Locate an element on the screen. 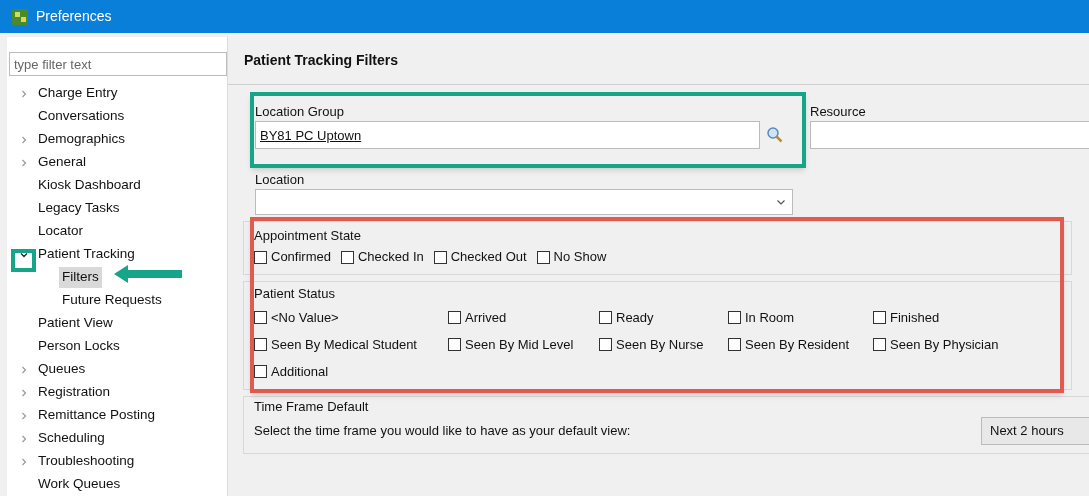 Image resolution: width=1089 pixels, height=496 pixels. checkbox-label: Seen By Physician is located at coordinates (944, 345).